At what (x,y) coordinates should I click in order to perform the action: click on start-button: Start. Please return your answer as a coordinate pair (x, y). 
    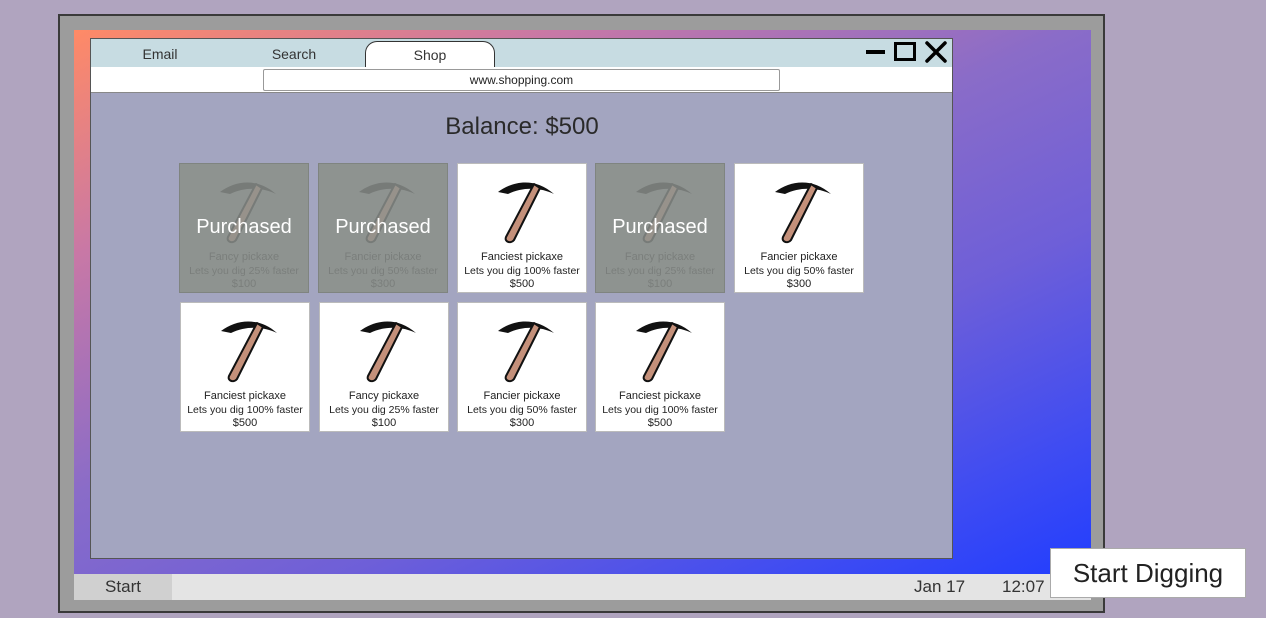
    Looking at the image, I should click on (123, 587).